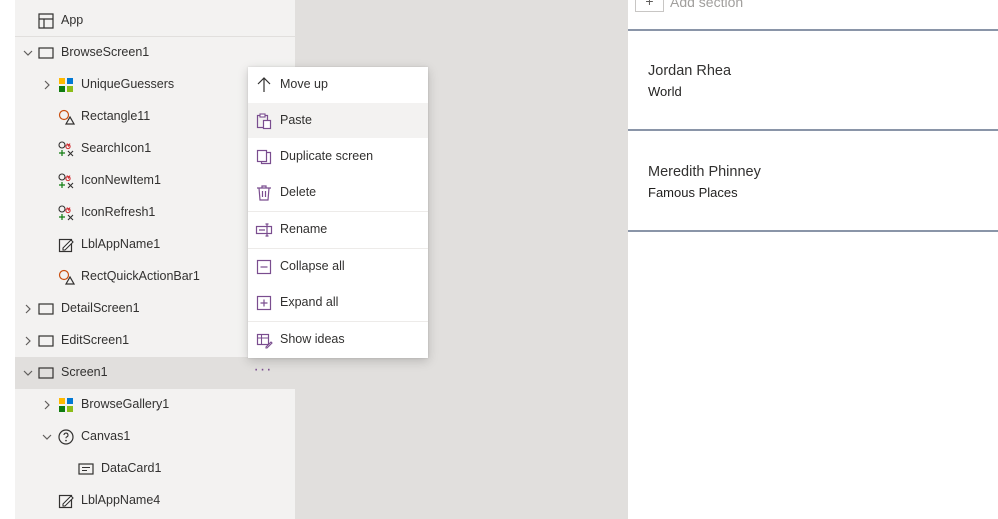 The image size is (998, 519). Describe the element at coordinates (131, 468) in the screenshot. I see `tree-node-label: DataCard1` at that location.